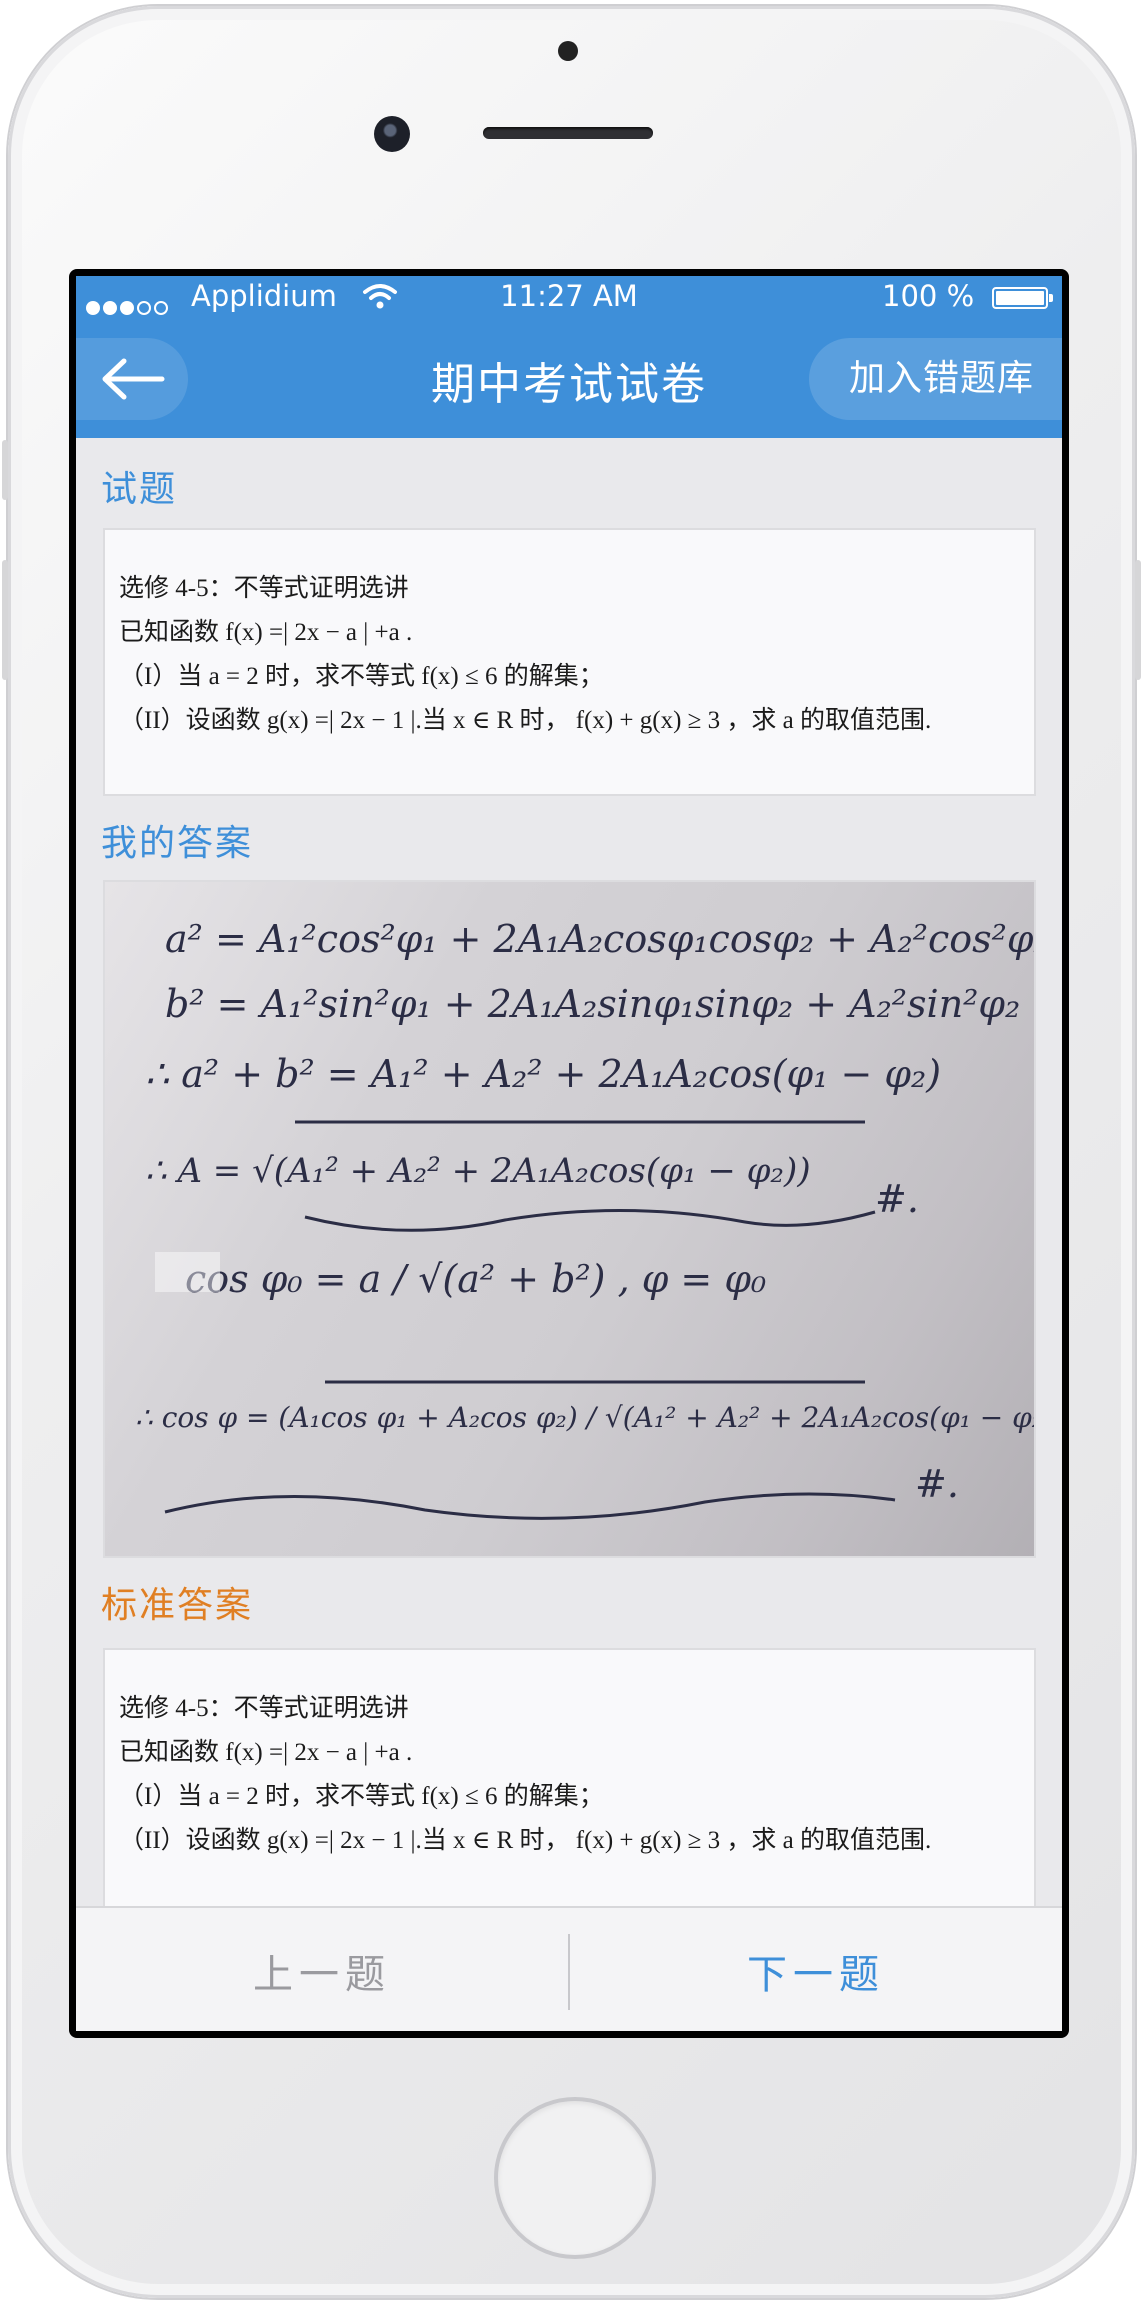 This screenshot has width=1143, height=2304. I want to click on next-question-button: 下一题, so click(816, 1971).